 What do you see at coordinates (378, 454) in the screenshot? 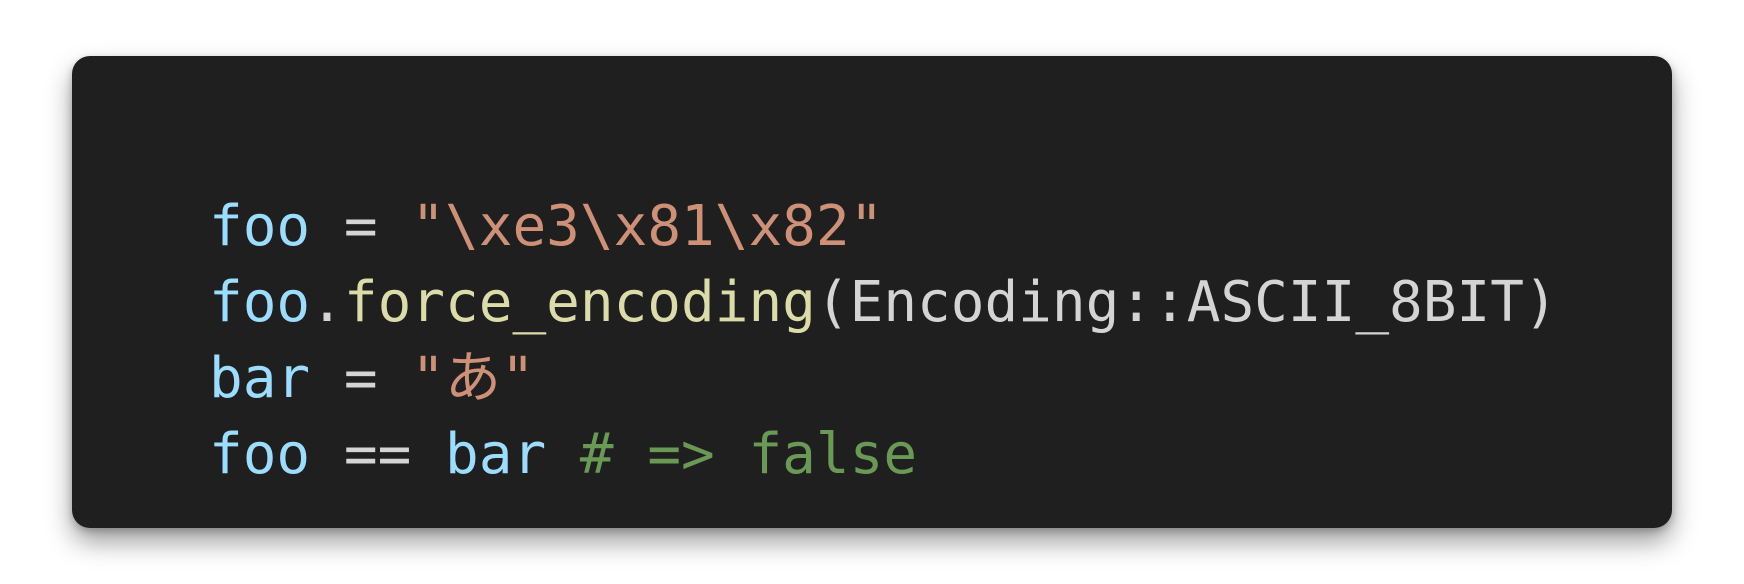
I see `operator-token: ==` at bounding box center [378, 454].